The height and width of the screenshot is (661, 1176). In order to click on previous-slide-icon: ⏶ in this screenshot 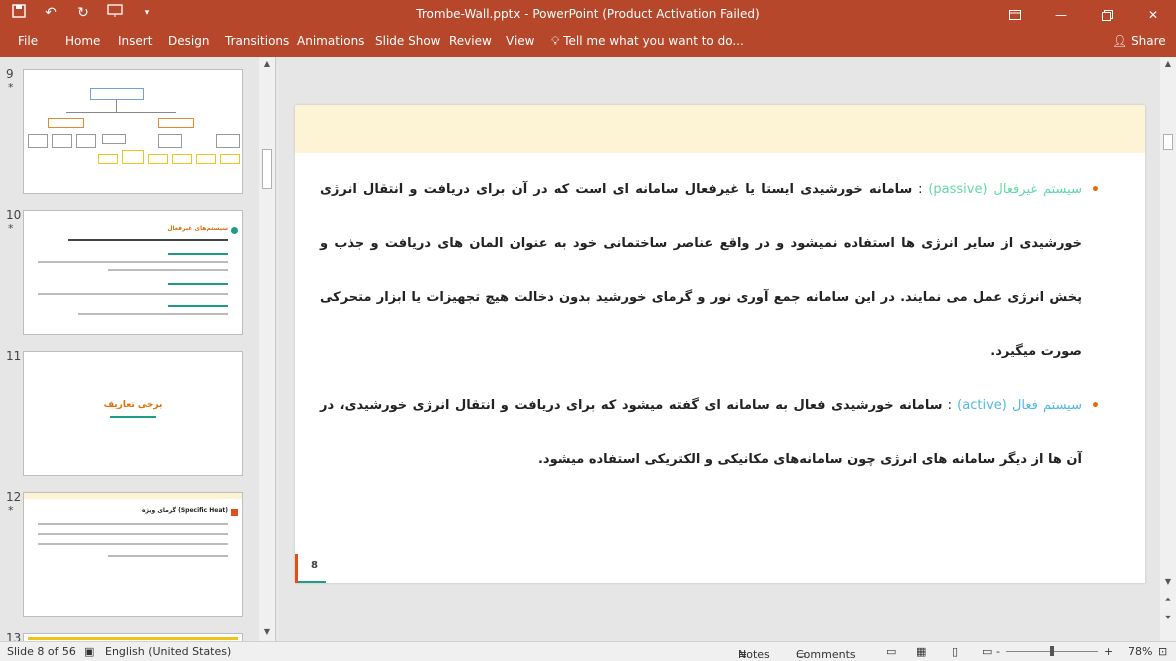, I will do `click(1168, 602)`.